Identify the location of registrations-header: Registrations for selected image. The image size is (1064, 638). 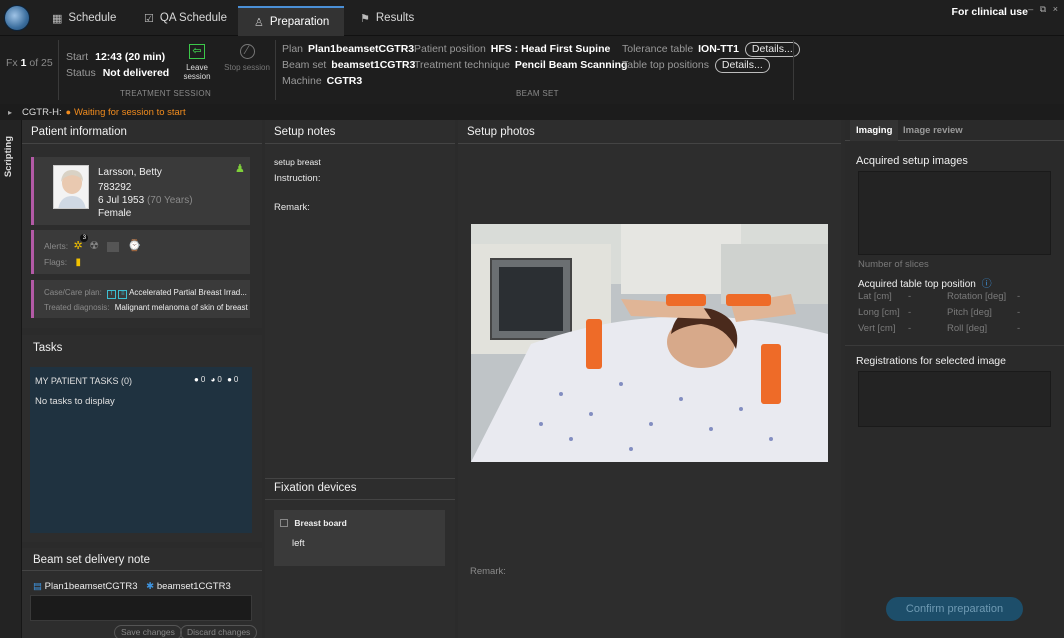
(931, 361).